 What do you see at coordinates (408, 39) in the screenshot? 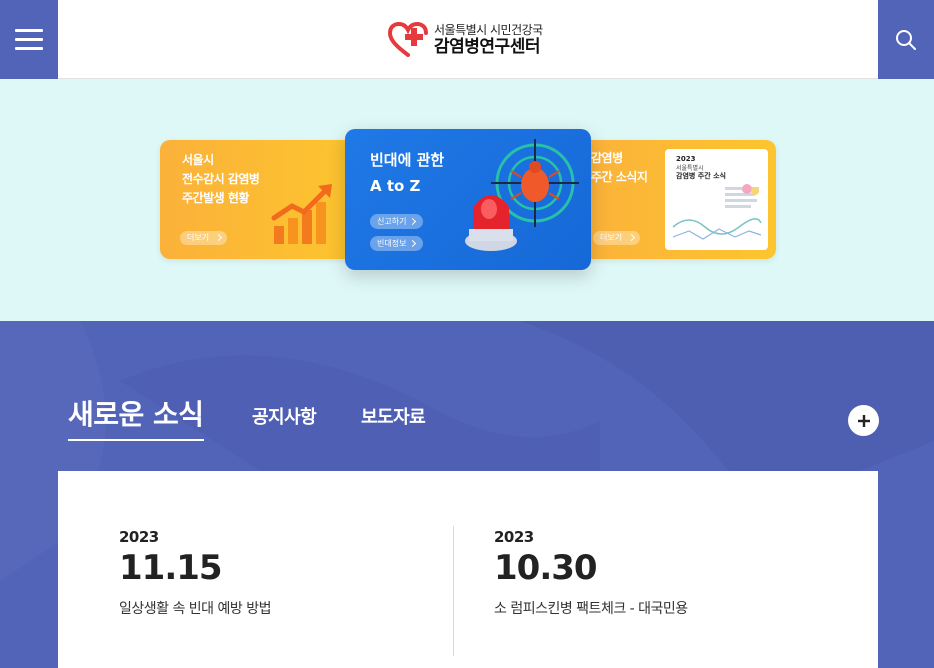
I see `heart-cross-icon` at bounding box center [408, 39].